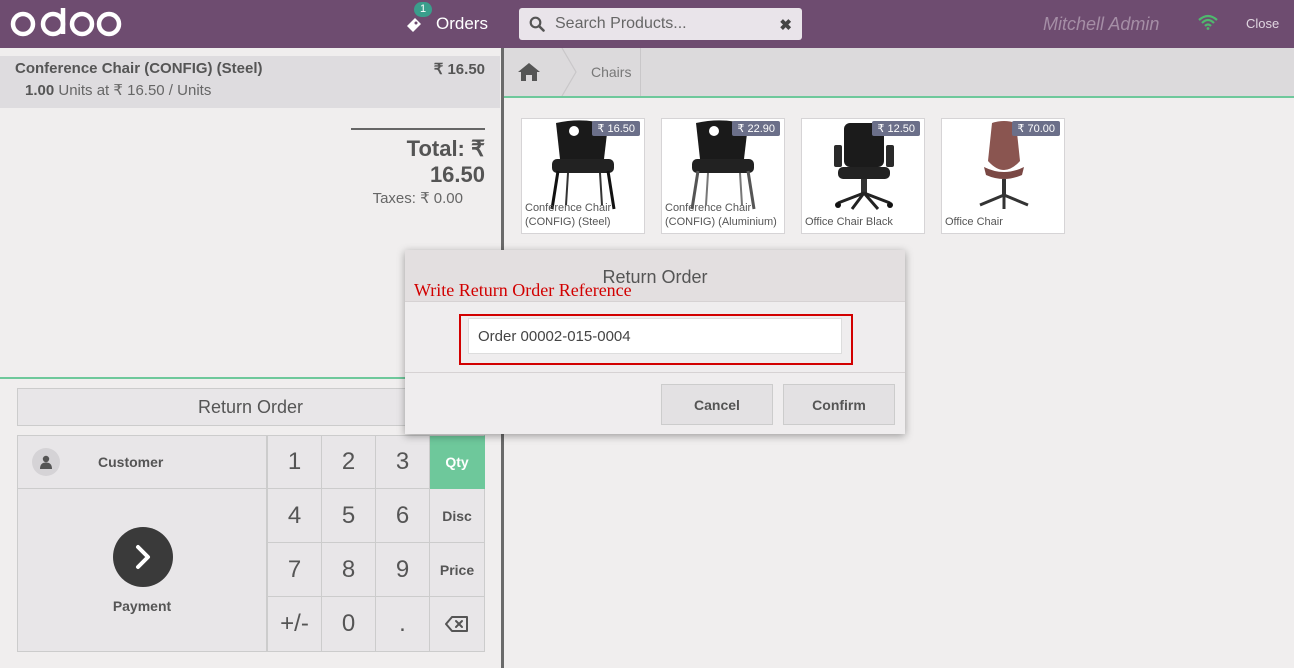  What do you see at coordinates (66, 22) in the screenshot?
I see `odoo-logo` at bounding box center [66, 22].